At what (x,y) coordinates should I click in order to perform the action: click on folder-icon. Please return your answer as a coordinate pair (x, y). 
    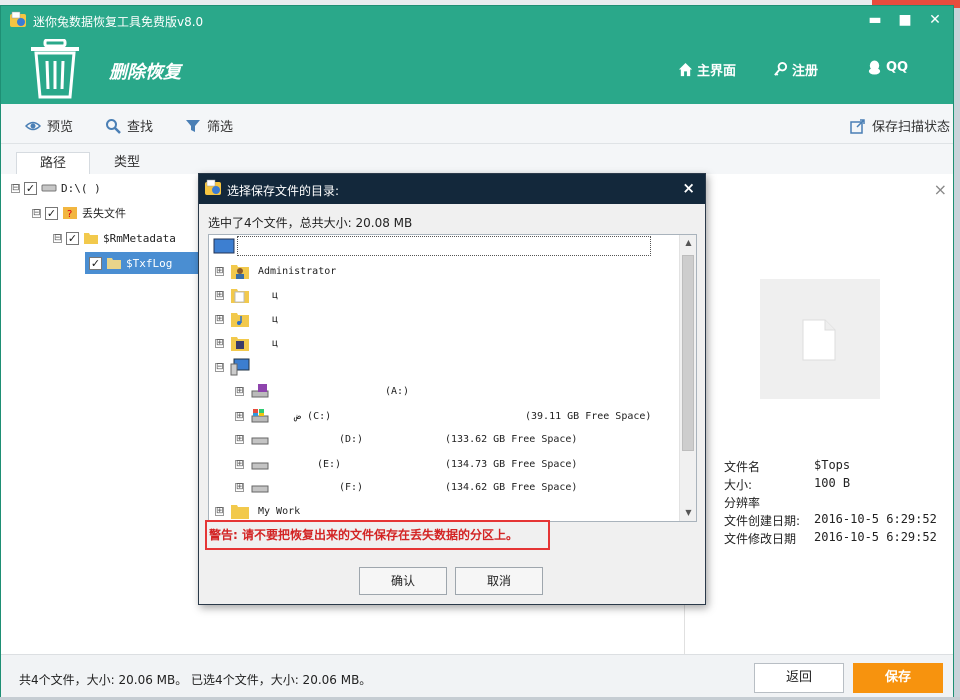
    Looking at the image, I should click on (240, 512).